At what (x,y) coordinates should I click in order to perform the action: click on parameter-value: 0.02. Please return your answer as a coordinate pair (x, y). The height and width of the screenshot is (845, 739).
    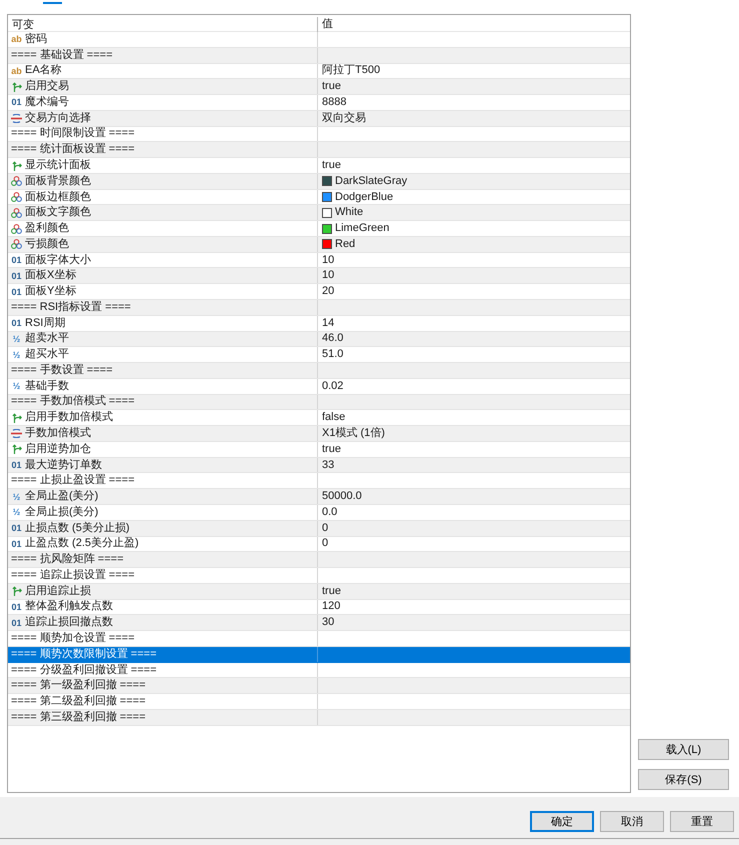
    Looking at the image, I should click on (333, 386).